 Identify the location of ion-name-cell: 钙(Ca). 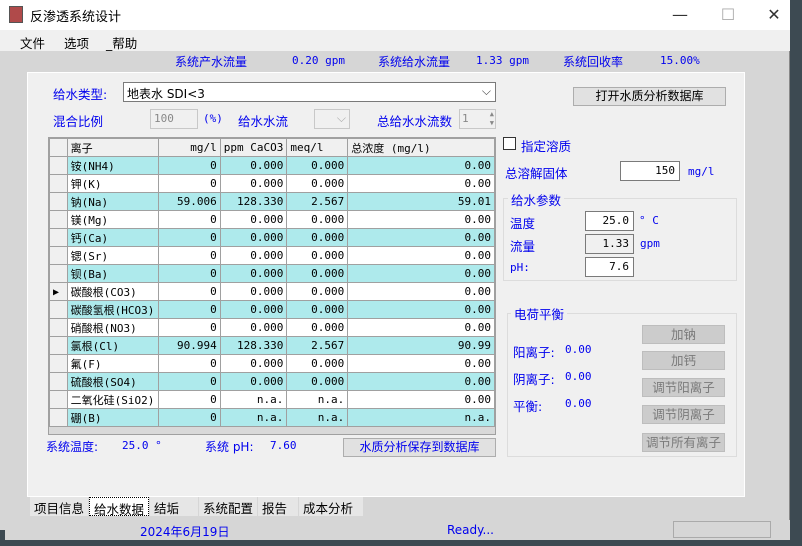
(112, 237).